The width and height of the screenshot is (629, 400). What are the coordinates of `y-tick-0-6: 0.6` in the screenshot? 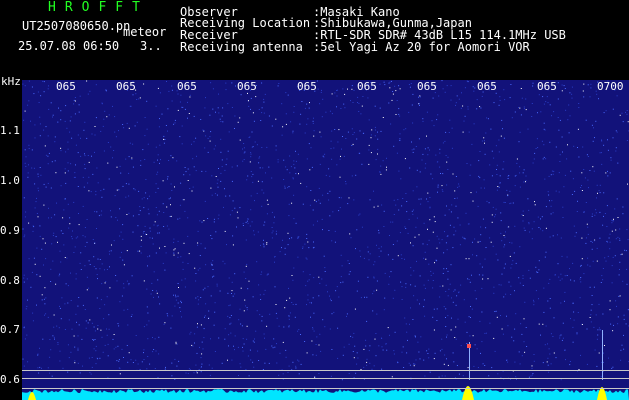 It's located at (10, 379).